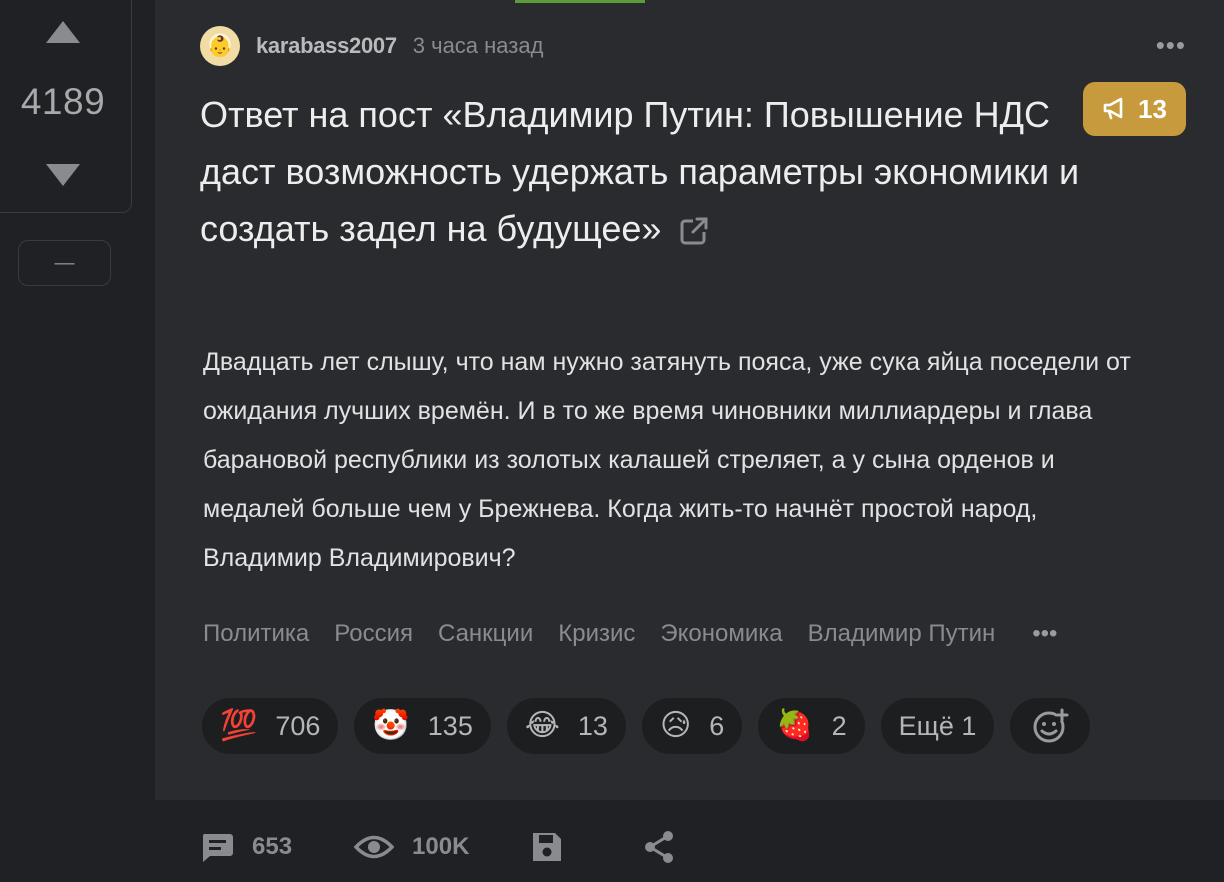 This screenshot has width=1224, height=882. What do you see at coordinates (547, 847) in the screenshot?
I see `save-icon` at bounding box center [547, 847].